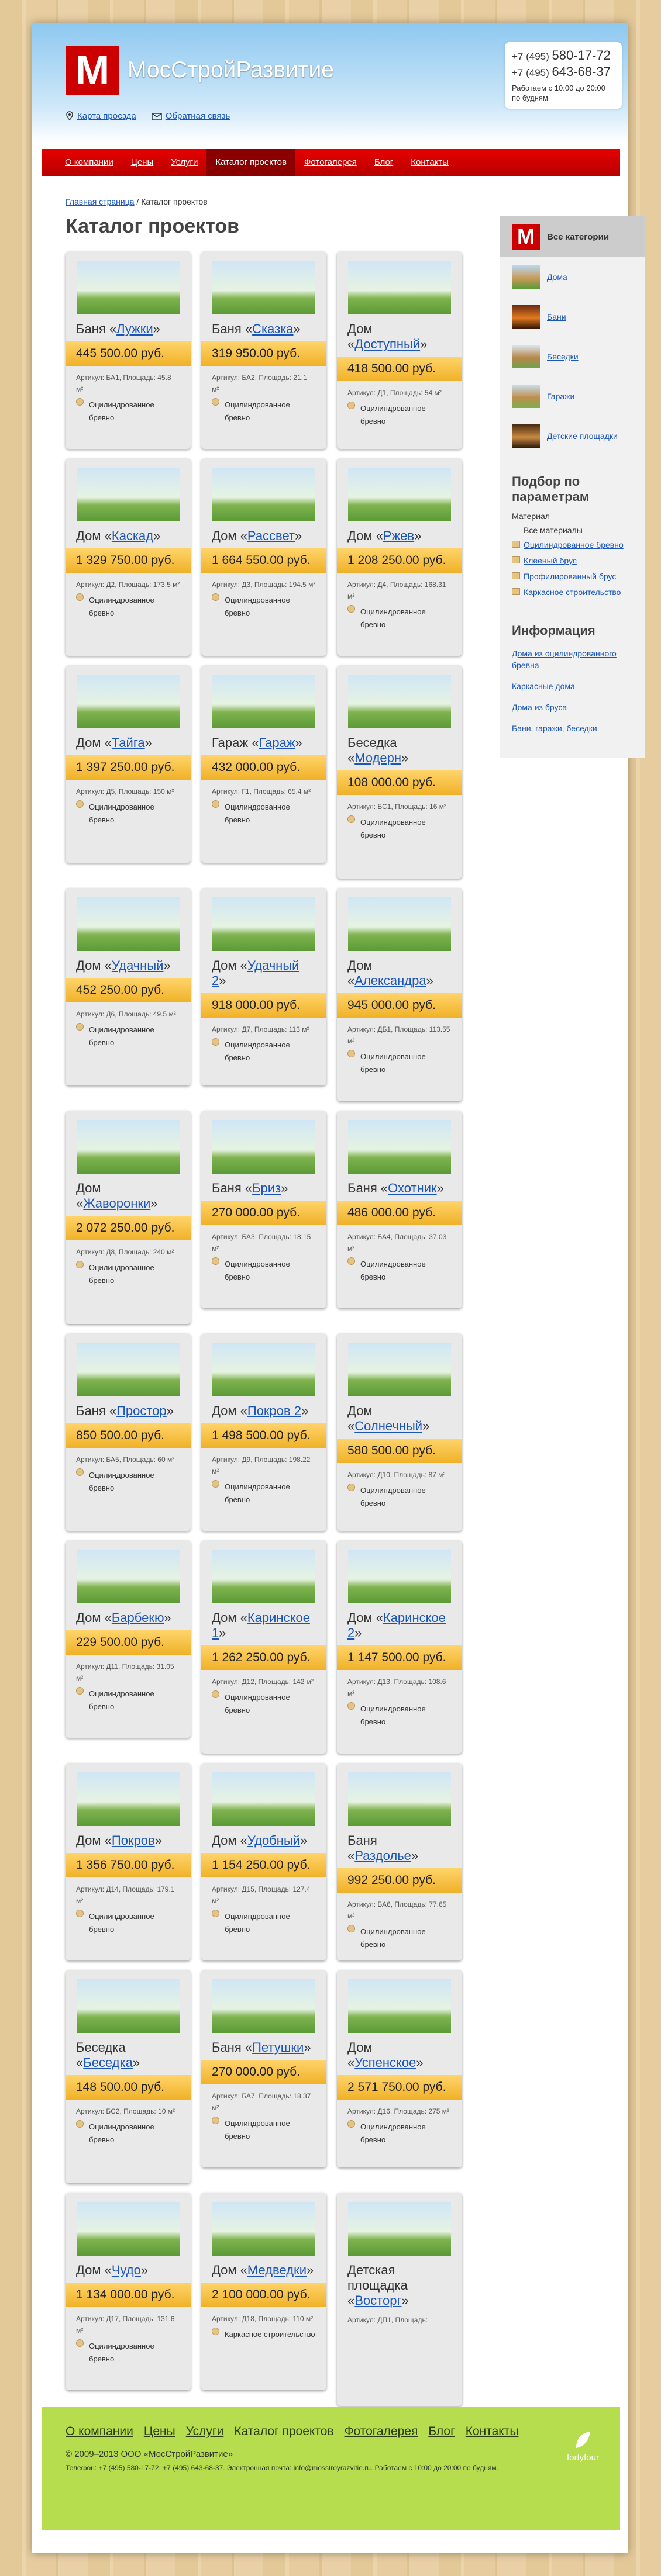  What do you see at coordinates (99, 2432) in the screenshot?
I see `footer-link-about: О компании` at bounding box center [99, 2432].